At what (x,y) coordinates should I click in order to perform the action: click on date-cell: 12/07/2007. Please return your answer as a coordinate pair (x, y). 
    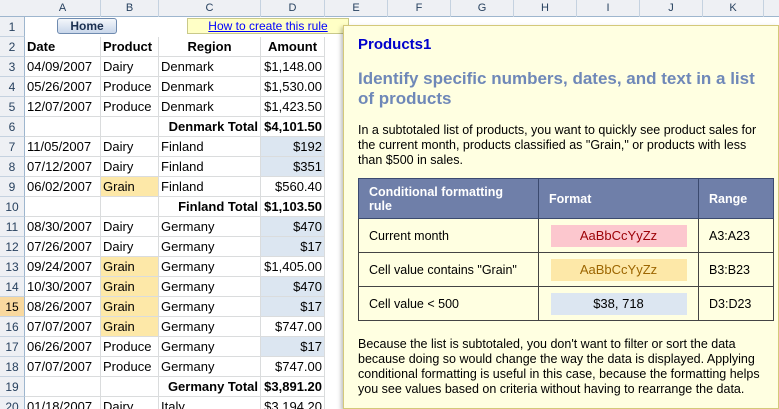
    Looking at the image, I should click on (63, 107).